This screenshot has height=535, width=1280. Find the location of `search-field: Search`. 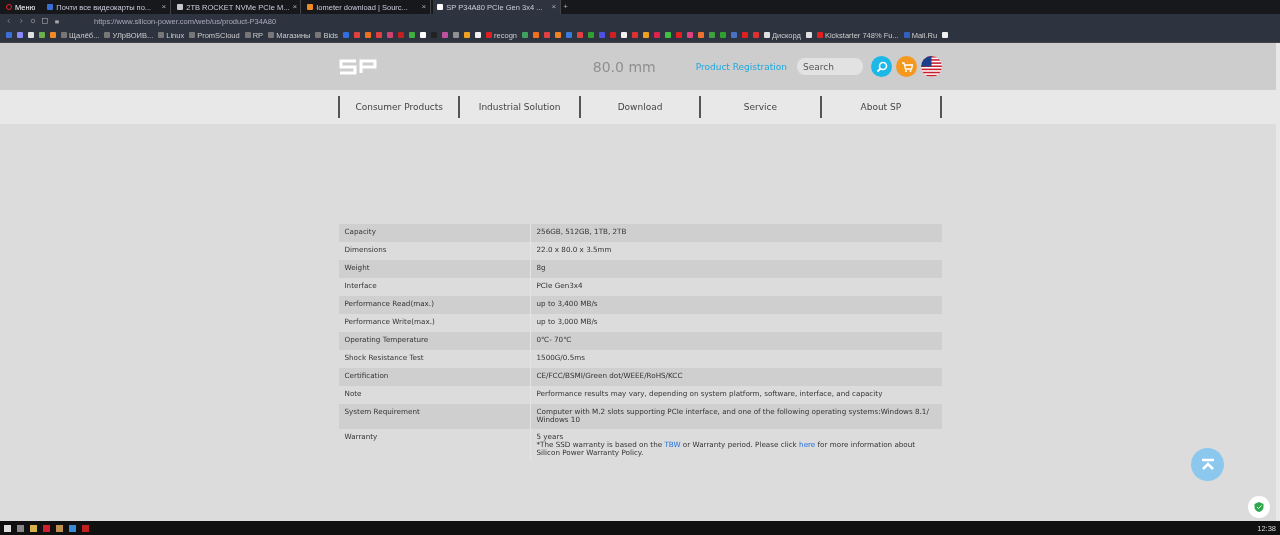

search-field: Search is located at coordinates (830, 66).